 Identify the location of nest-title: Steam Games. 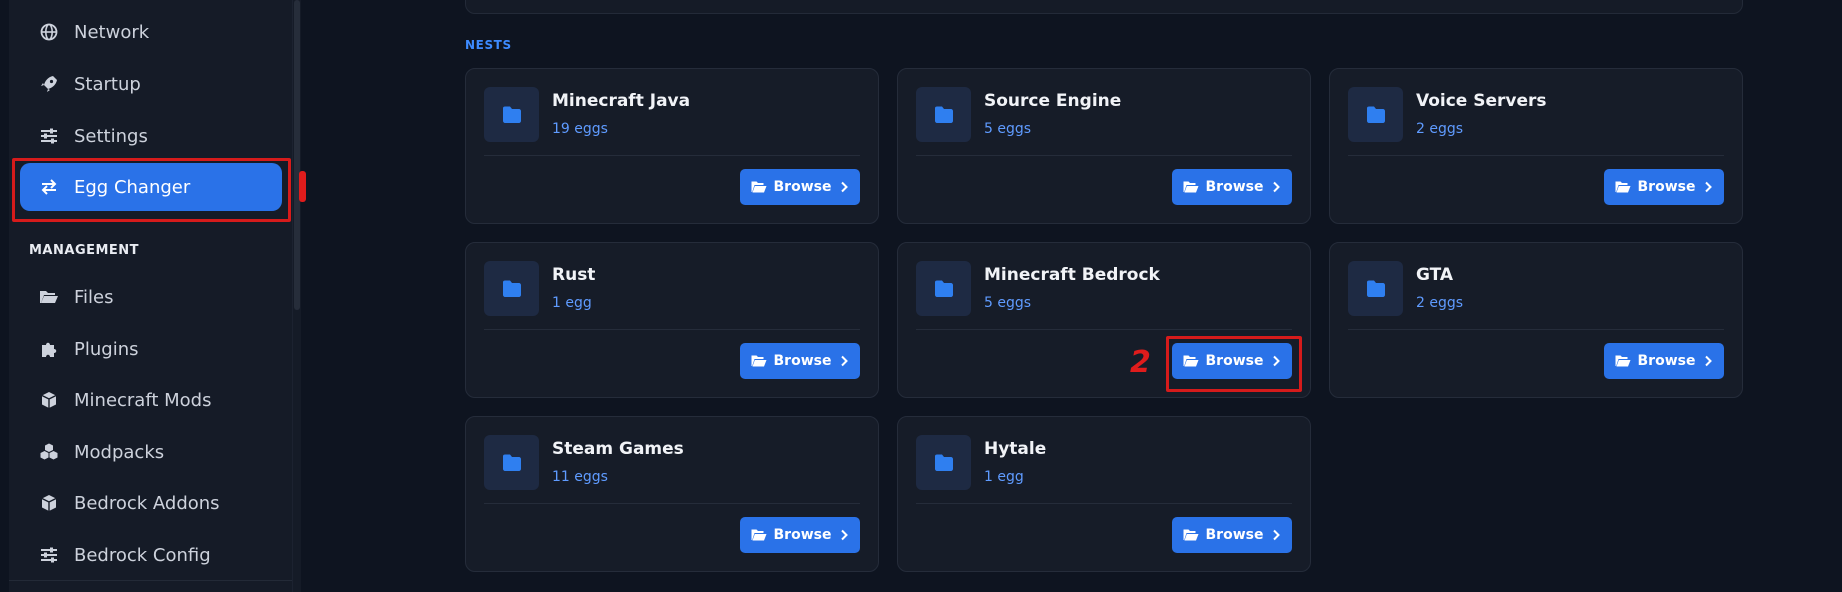
(618, 449).